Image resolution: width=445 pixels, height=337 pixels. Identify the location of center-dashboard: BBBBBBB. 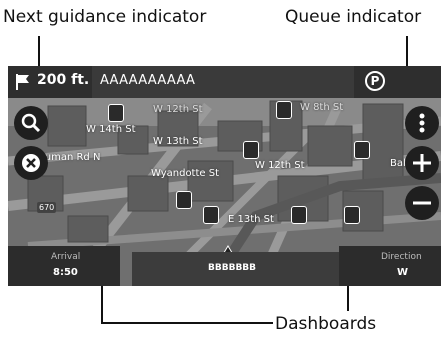
(236, 269).